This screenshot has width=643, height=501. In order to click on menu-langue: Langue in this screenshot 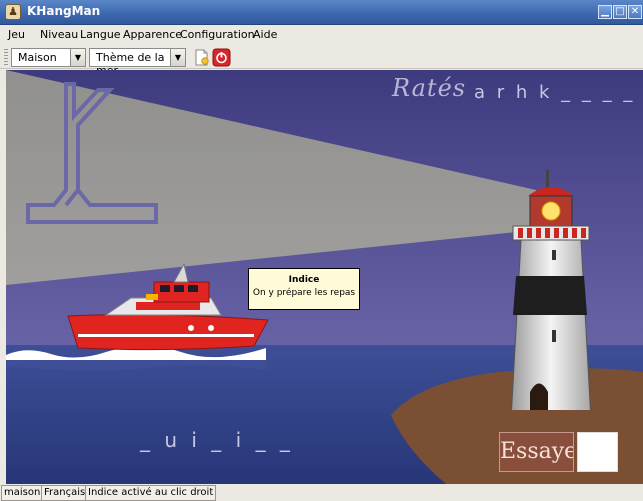, I will do `click(100, 34)`.